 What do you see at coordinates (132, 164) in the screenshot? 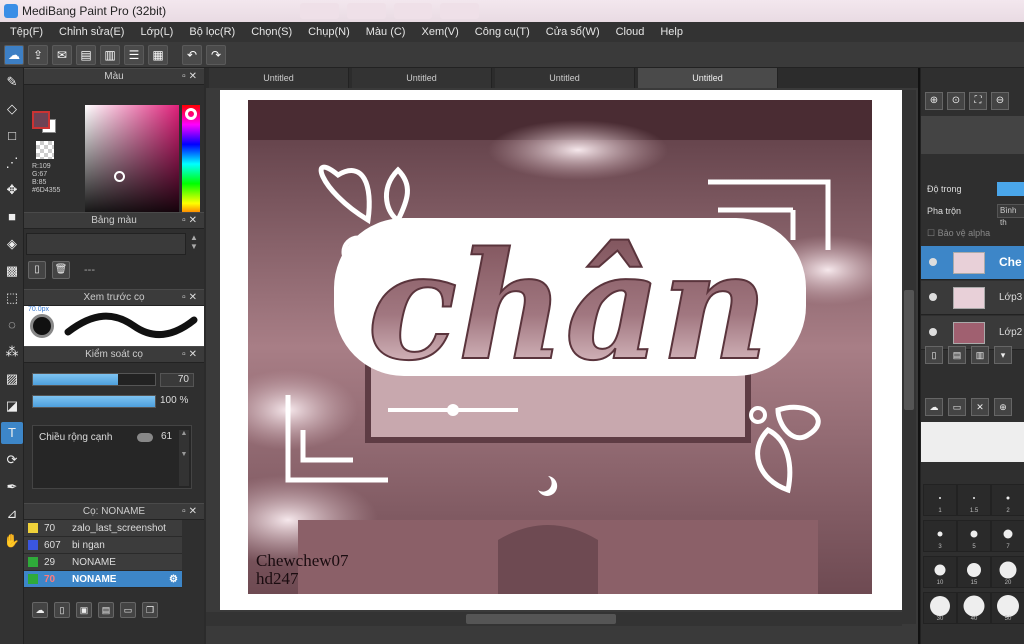
I see `saturation-value-picker` at bounding box center [132, 164].